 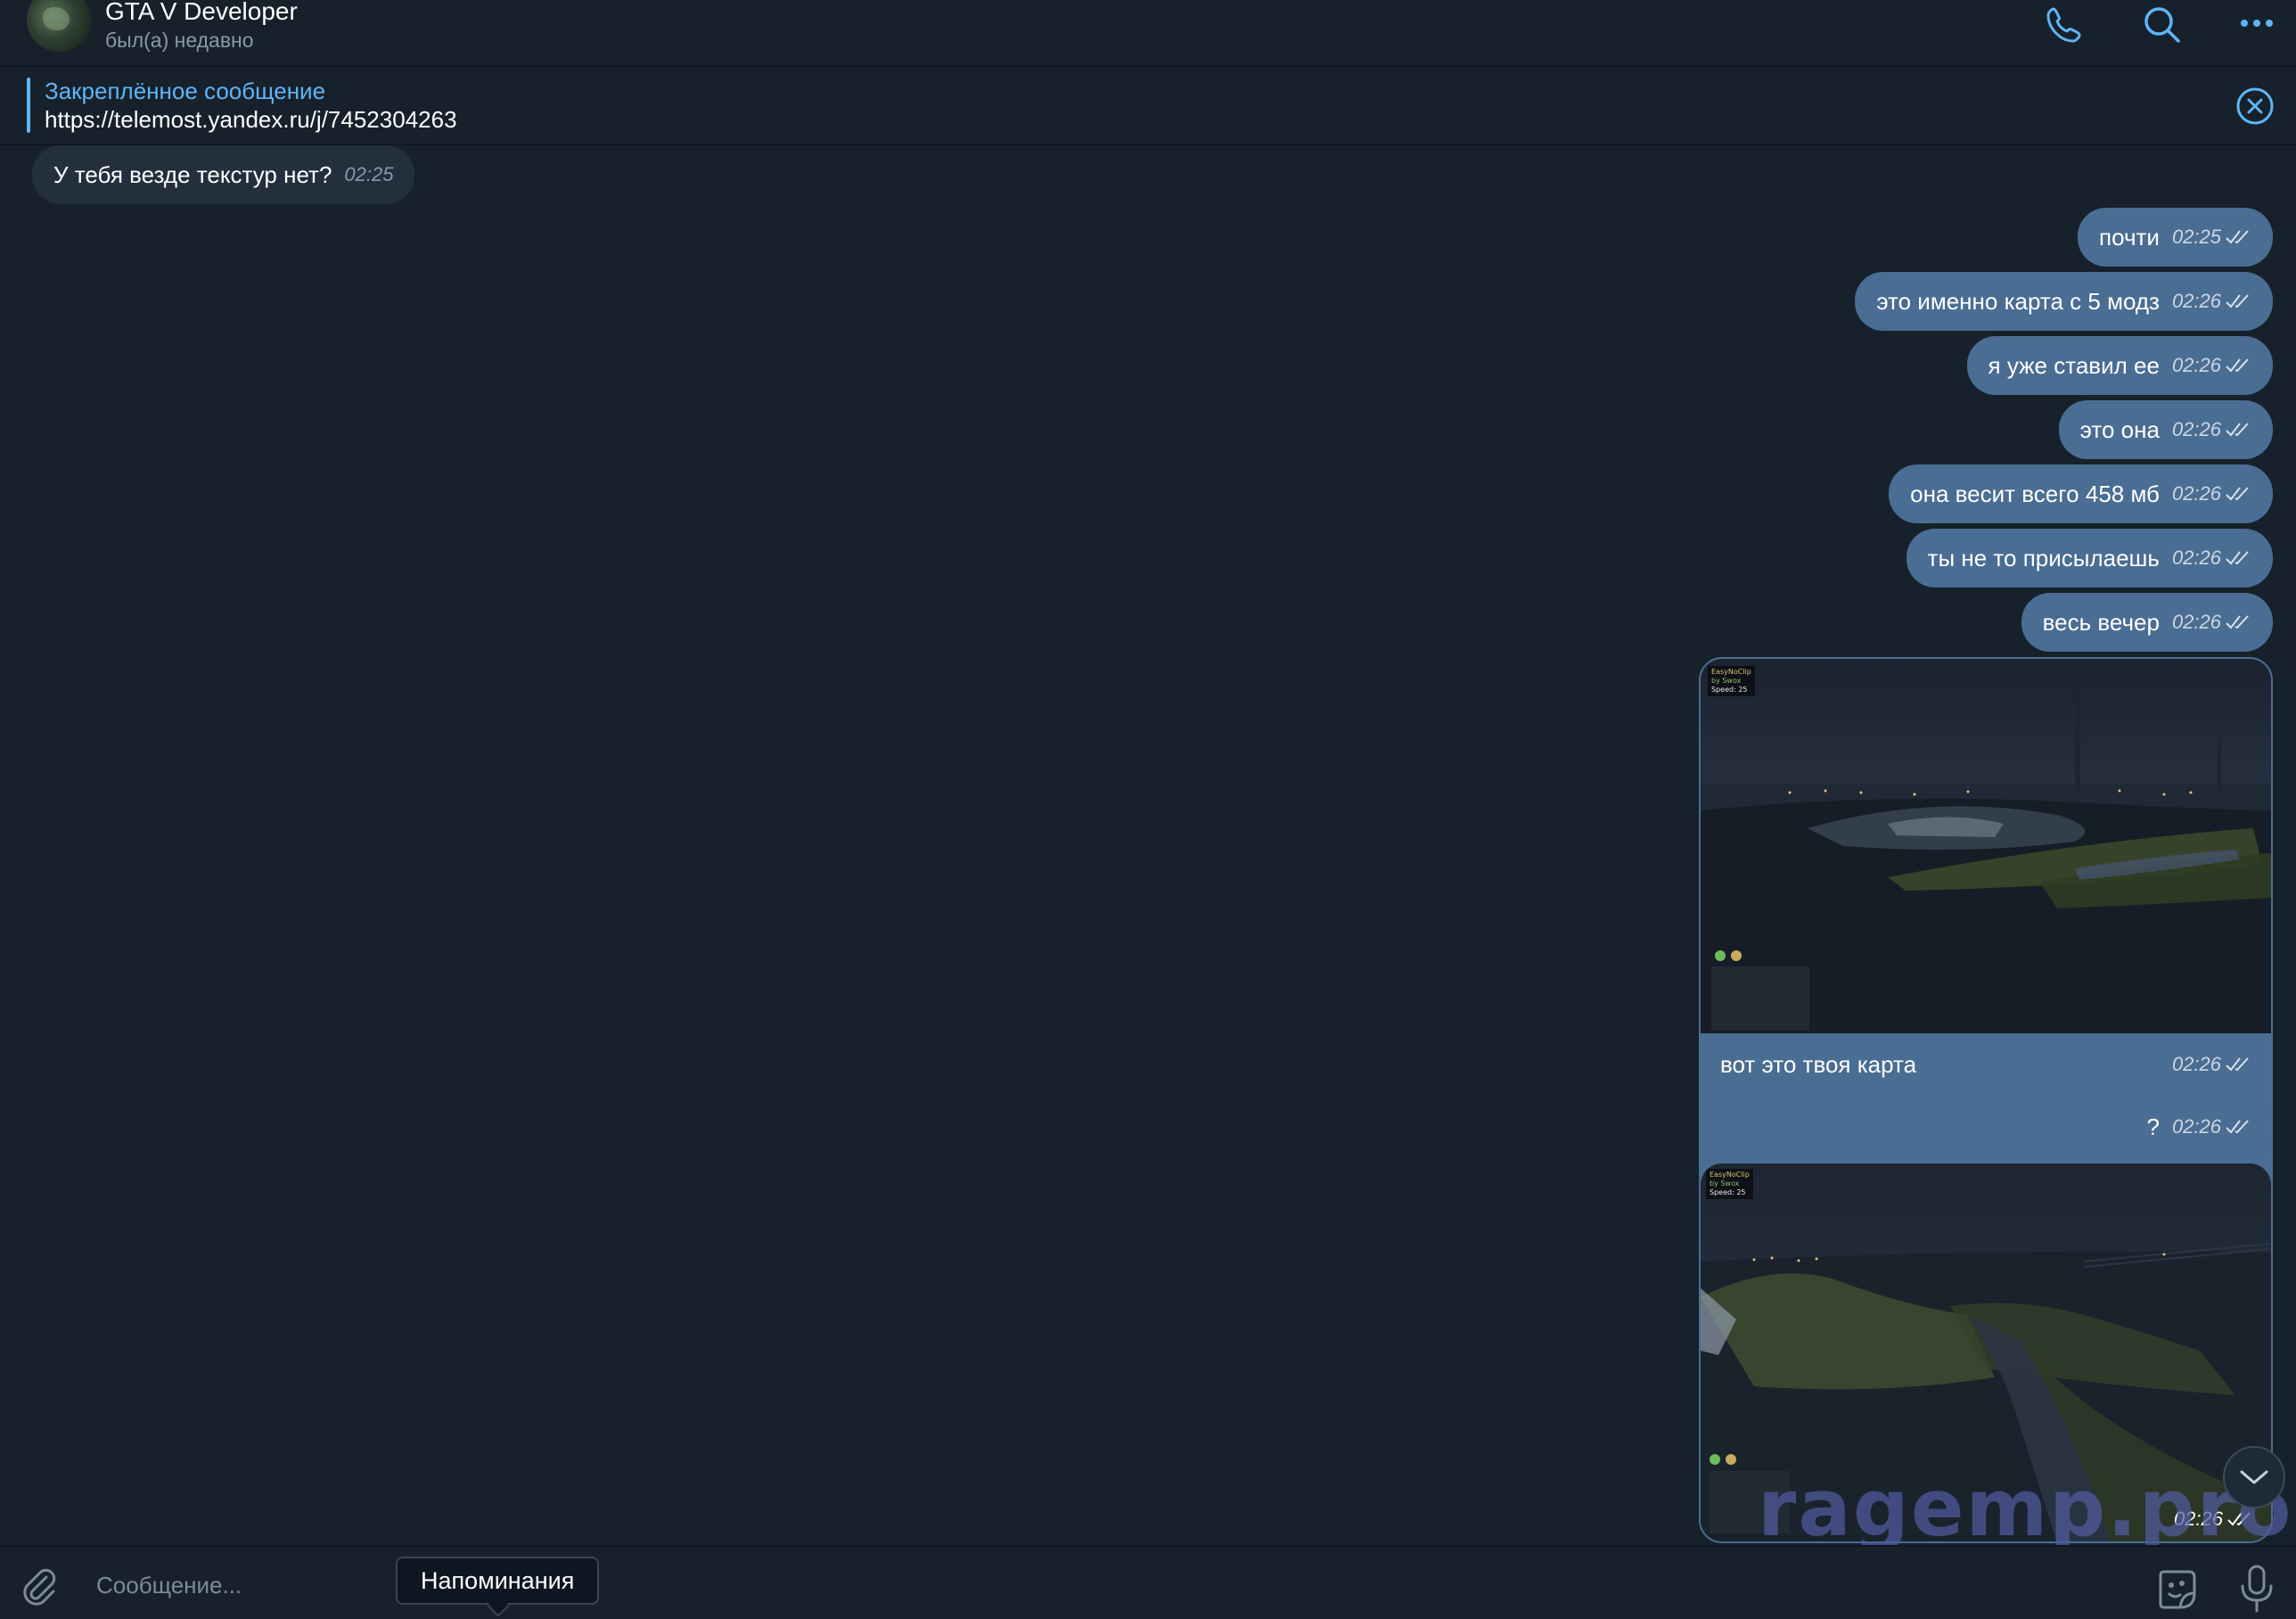 I want to click on message-bubble-outgoing: это она 02:26, so click(x=2166, y=429).